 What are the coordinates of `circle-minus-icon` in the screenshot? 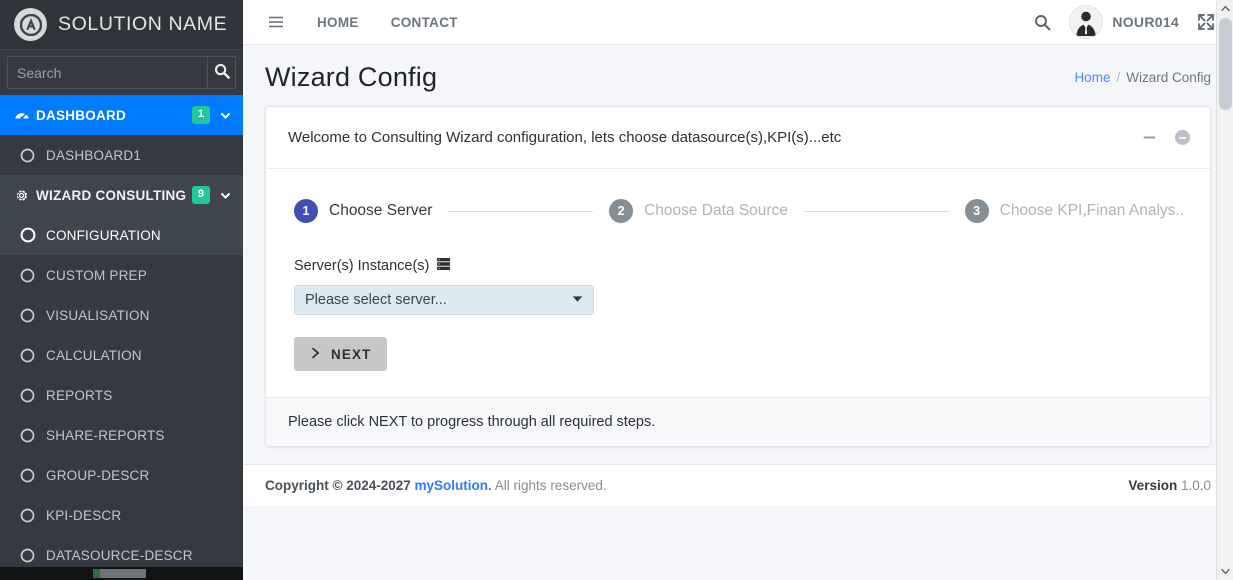 It's located at (1182, 137).